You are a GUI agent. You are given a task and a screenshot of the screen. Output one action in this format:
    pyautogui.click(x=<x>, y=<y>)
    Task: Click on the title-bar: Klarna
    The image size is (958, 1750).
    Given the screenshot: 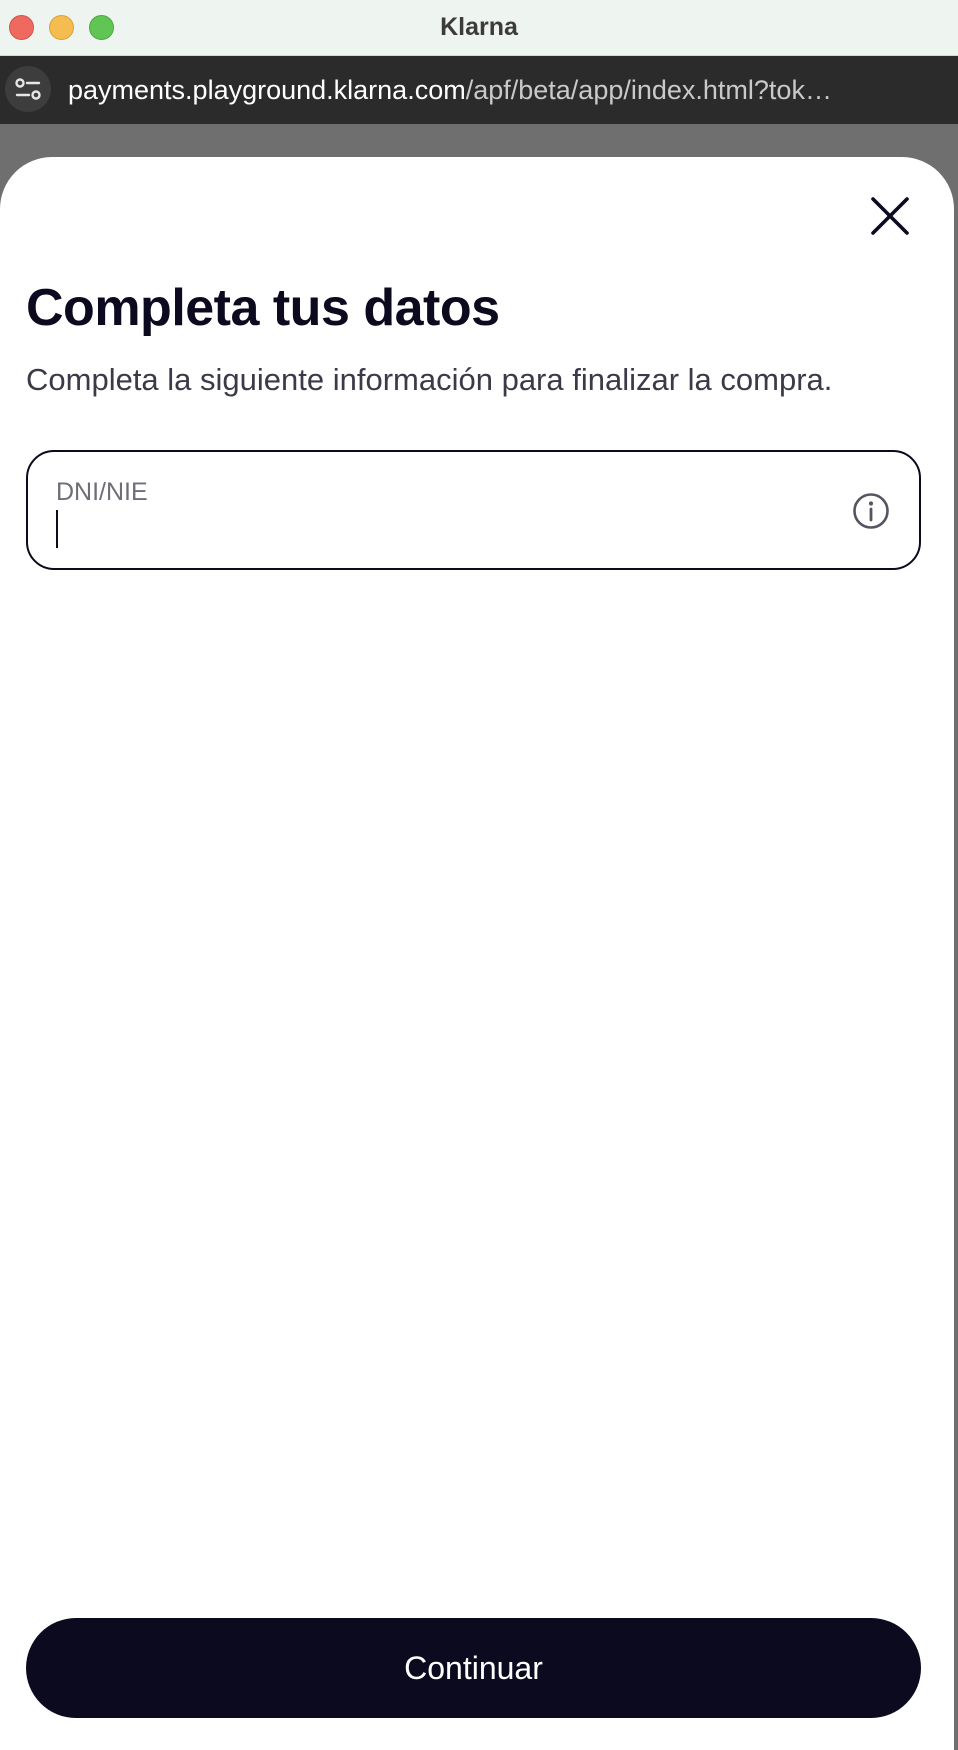 What is the action you would take?
    pyautogui.click(x=479, y=28)
    